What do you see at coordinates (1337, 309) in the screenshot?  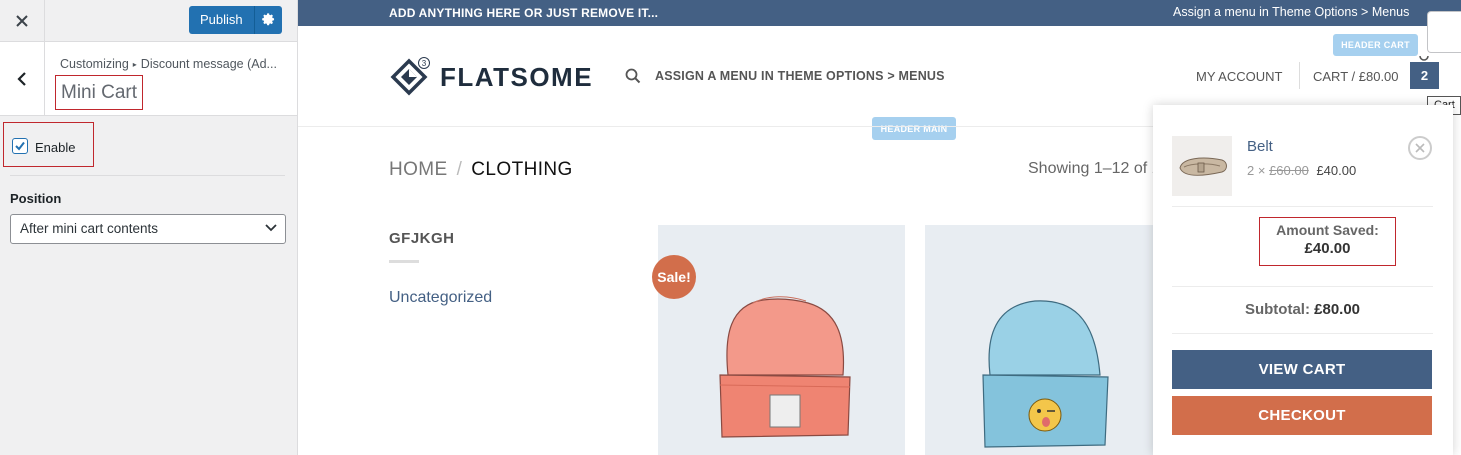 I see `subtotal-value: £80.00` at bounding box center [1337, 309].